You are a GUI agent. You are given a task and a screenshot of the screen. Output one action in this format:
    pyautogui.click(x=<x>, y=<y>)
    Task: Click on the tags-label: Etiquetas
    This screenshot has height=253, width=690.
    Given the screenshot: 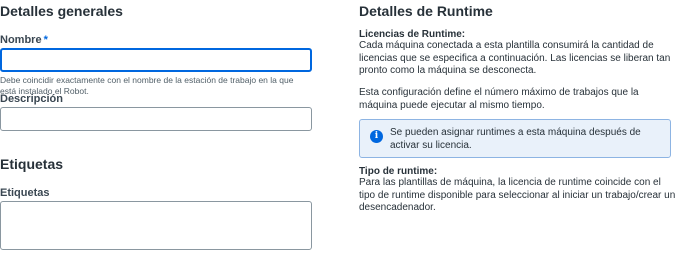 What is the action you would take?
    pyautogui.click(x=25, y=193)
    